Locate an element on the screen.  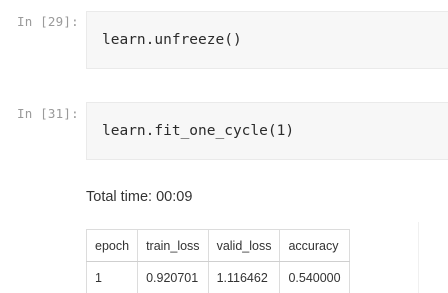
cell-prompt: In [29]: is located at coordinates (48, 21).